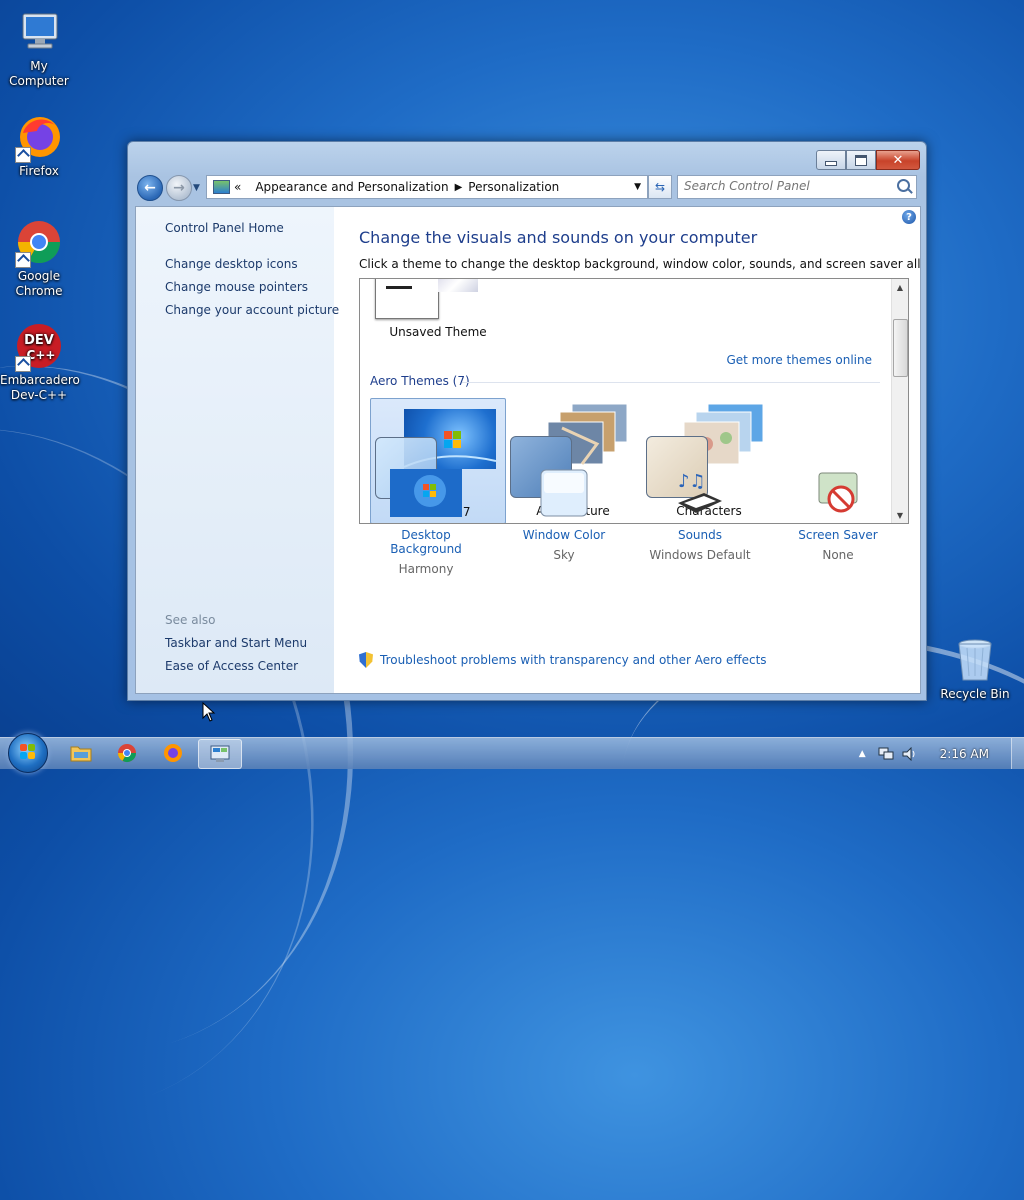  I want to click on screen-saver-value: None, so click(838, 555).